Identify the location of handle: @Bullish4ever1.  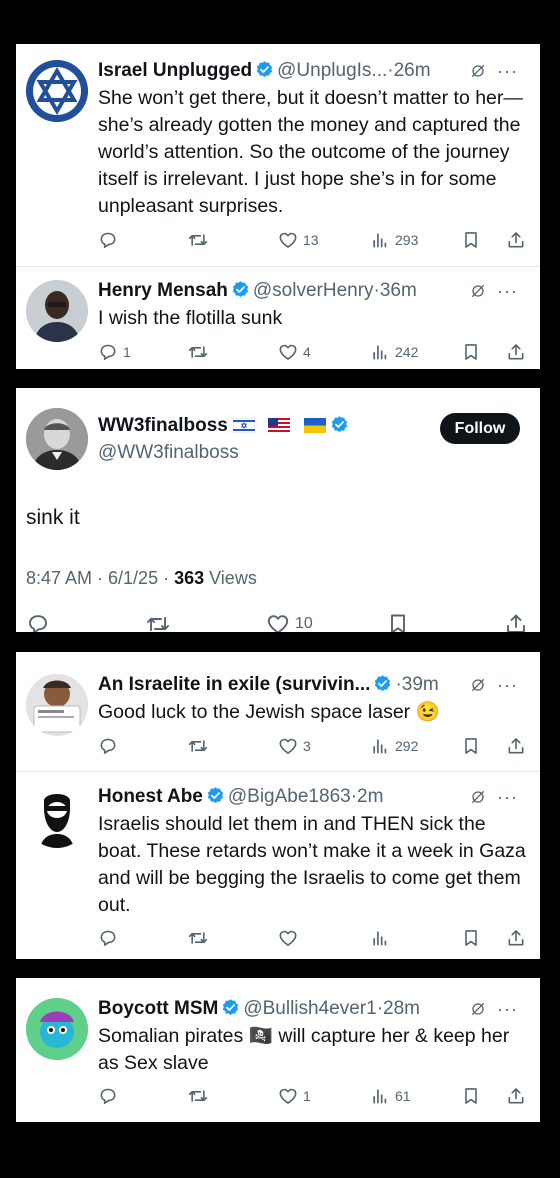
(309, 1008).